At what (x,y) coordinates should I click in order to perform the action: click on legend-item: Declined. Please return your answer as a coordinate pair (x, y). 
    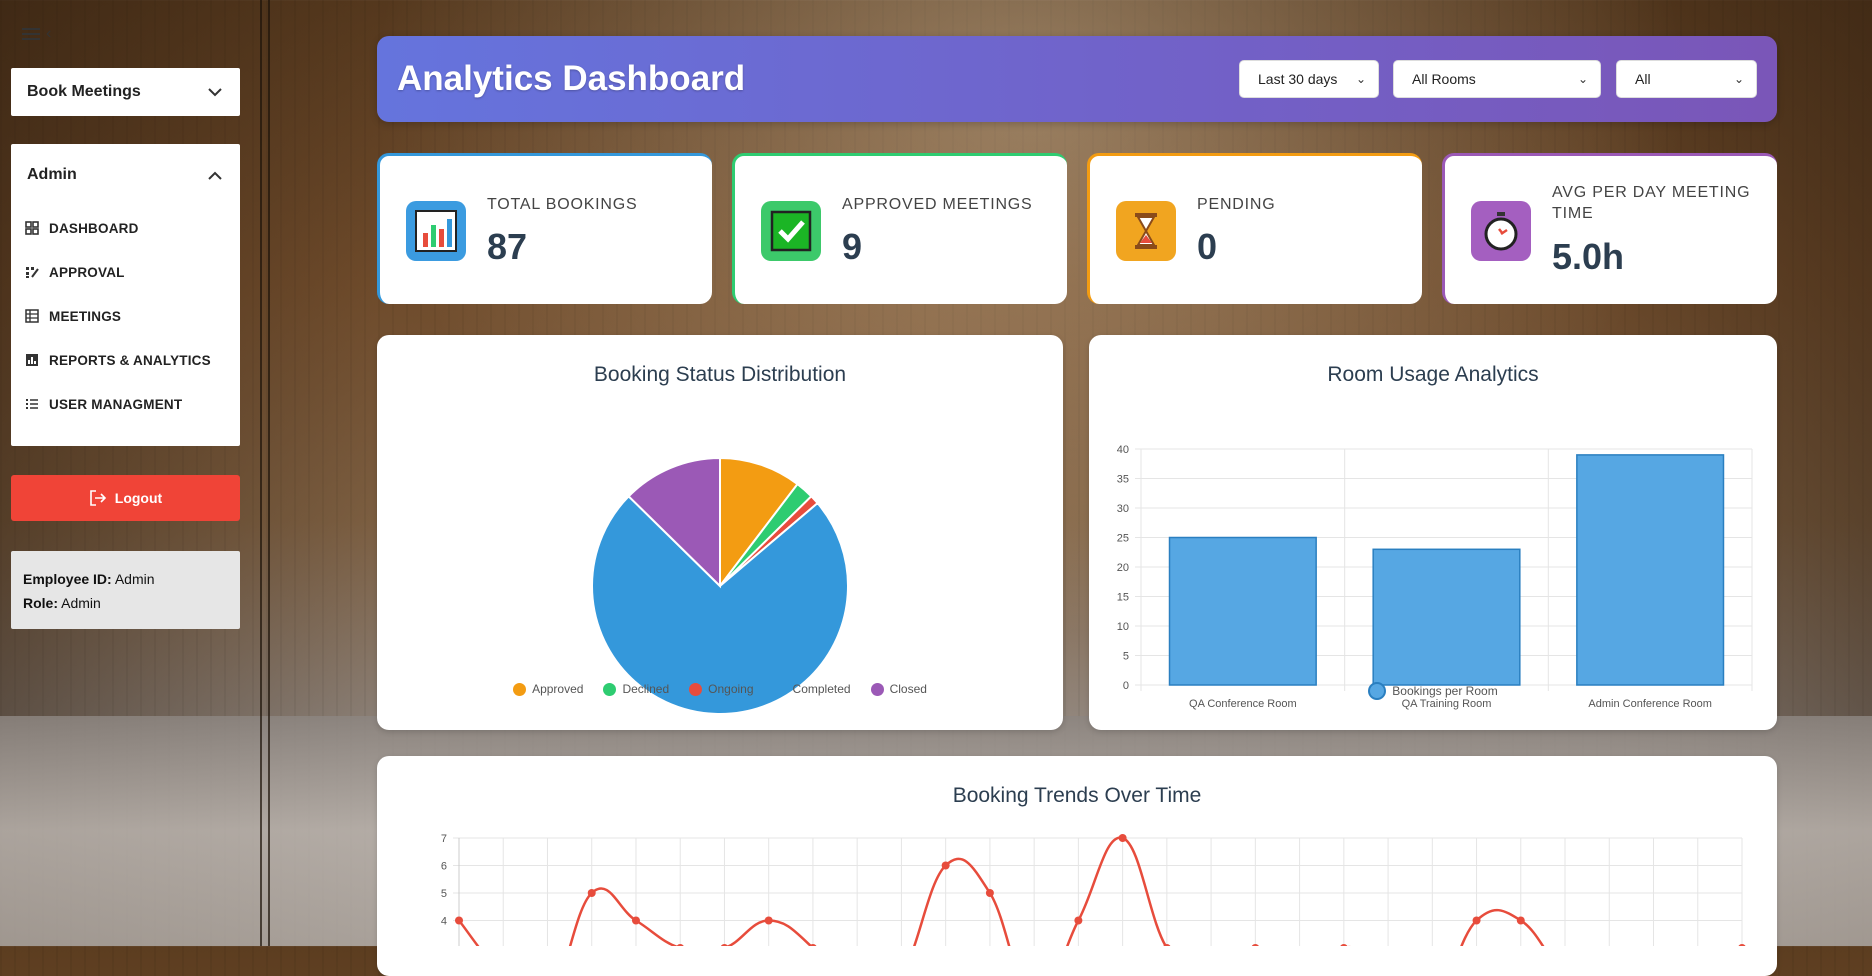
    Looking at the image, I should click on (636, 689).